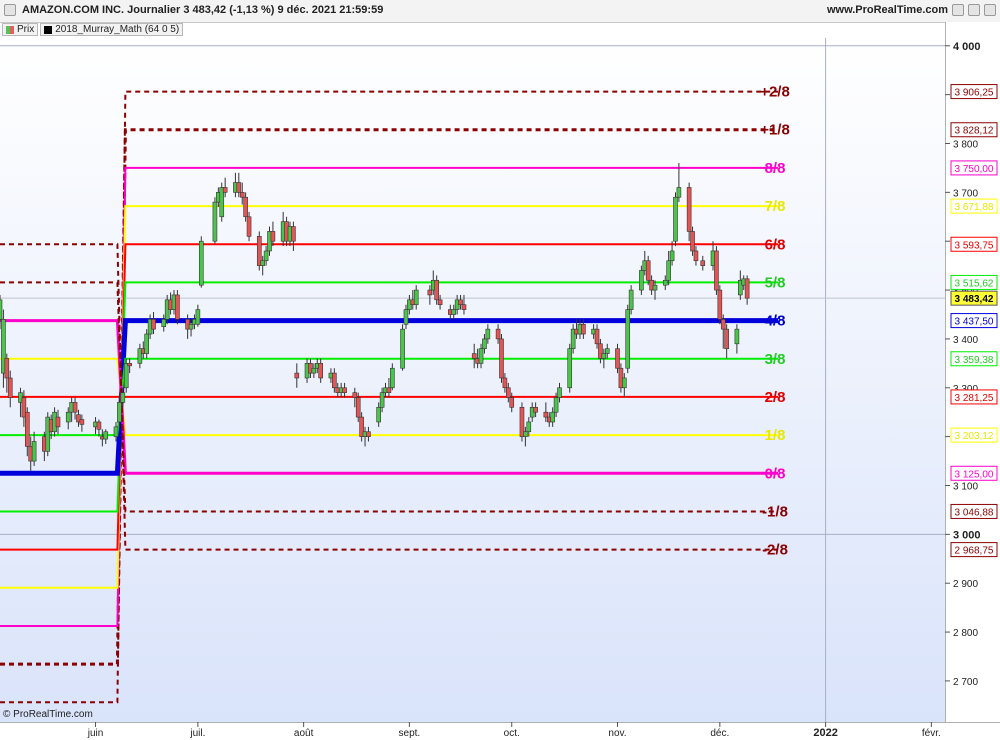 This screenshot has width=1000, height=740. What do you see at coordinates (825, 733) in the screenshot?
I see `x-tick-label: 2022` at bounding box center [825, 733].